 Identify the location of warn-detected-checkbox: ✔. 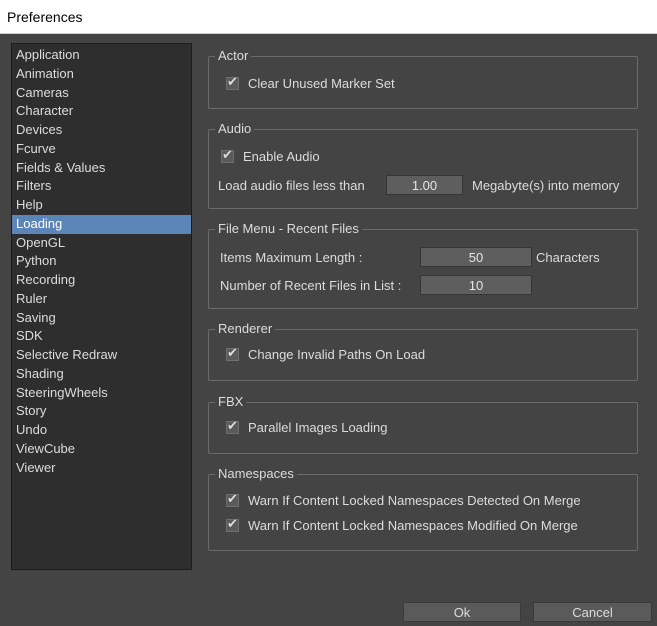
(232, 499).